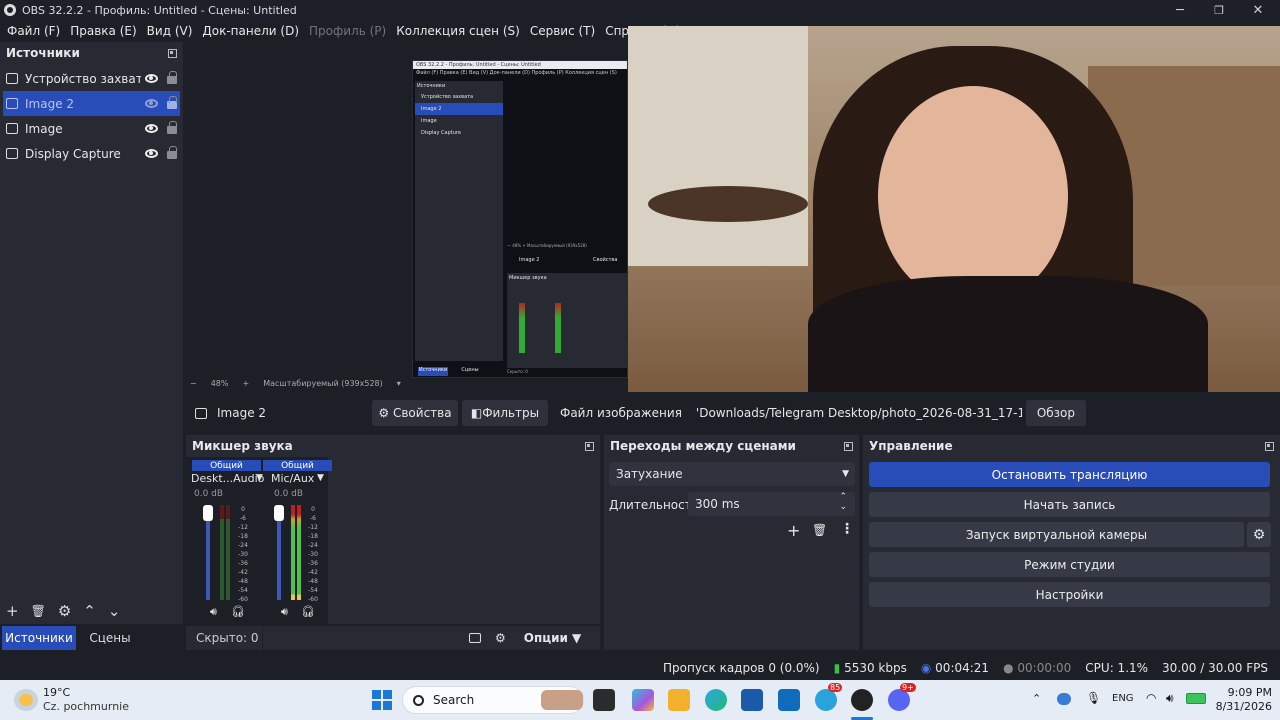 The height and width of the screenshot is (720, 1280). What do you see at coordinates (843, 507) in the screenshot?
I see `stepper-down-icon: ⌄` at bounding box center [843, 507].